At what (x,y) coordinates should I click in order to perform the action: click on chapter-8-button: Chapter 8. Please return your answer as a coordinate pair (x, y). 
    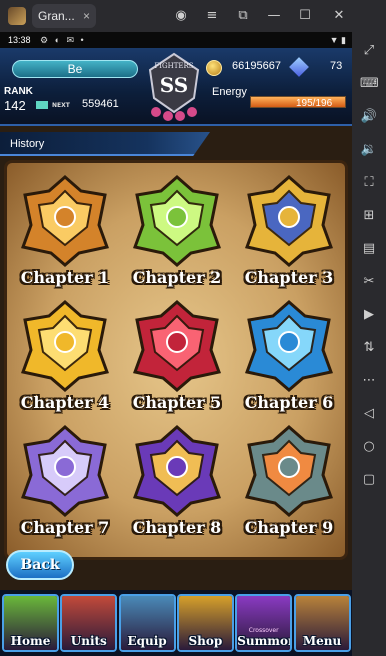
    Looking at the image, I should click on (177, 482).